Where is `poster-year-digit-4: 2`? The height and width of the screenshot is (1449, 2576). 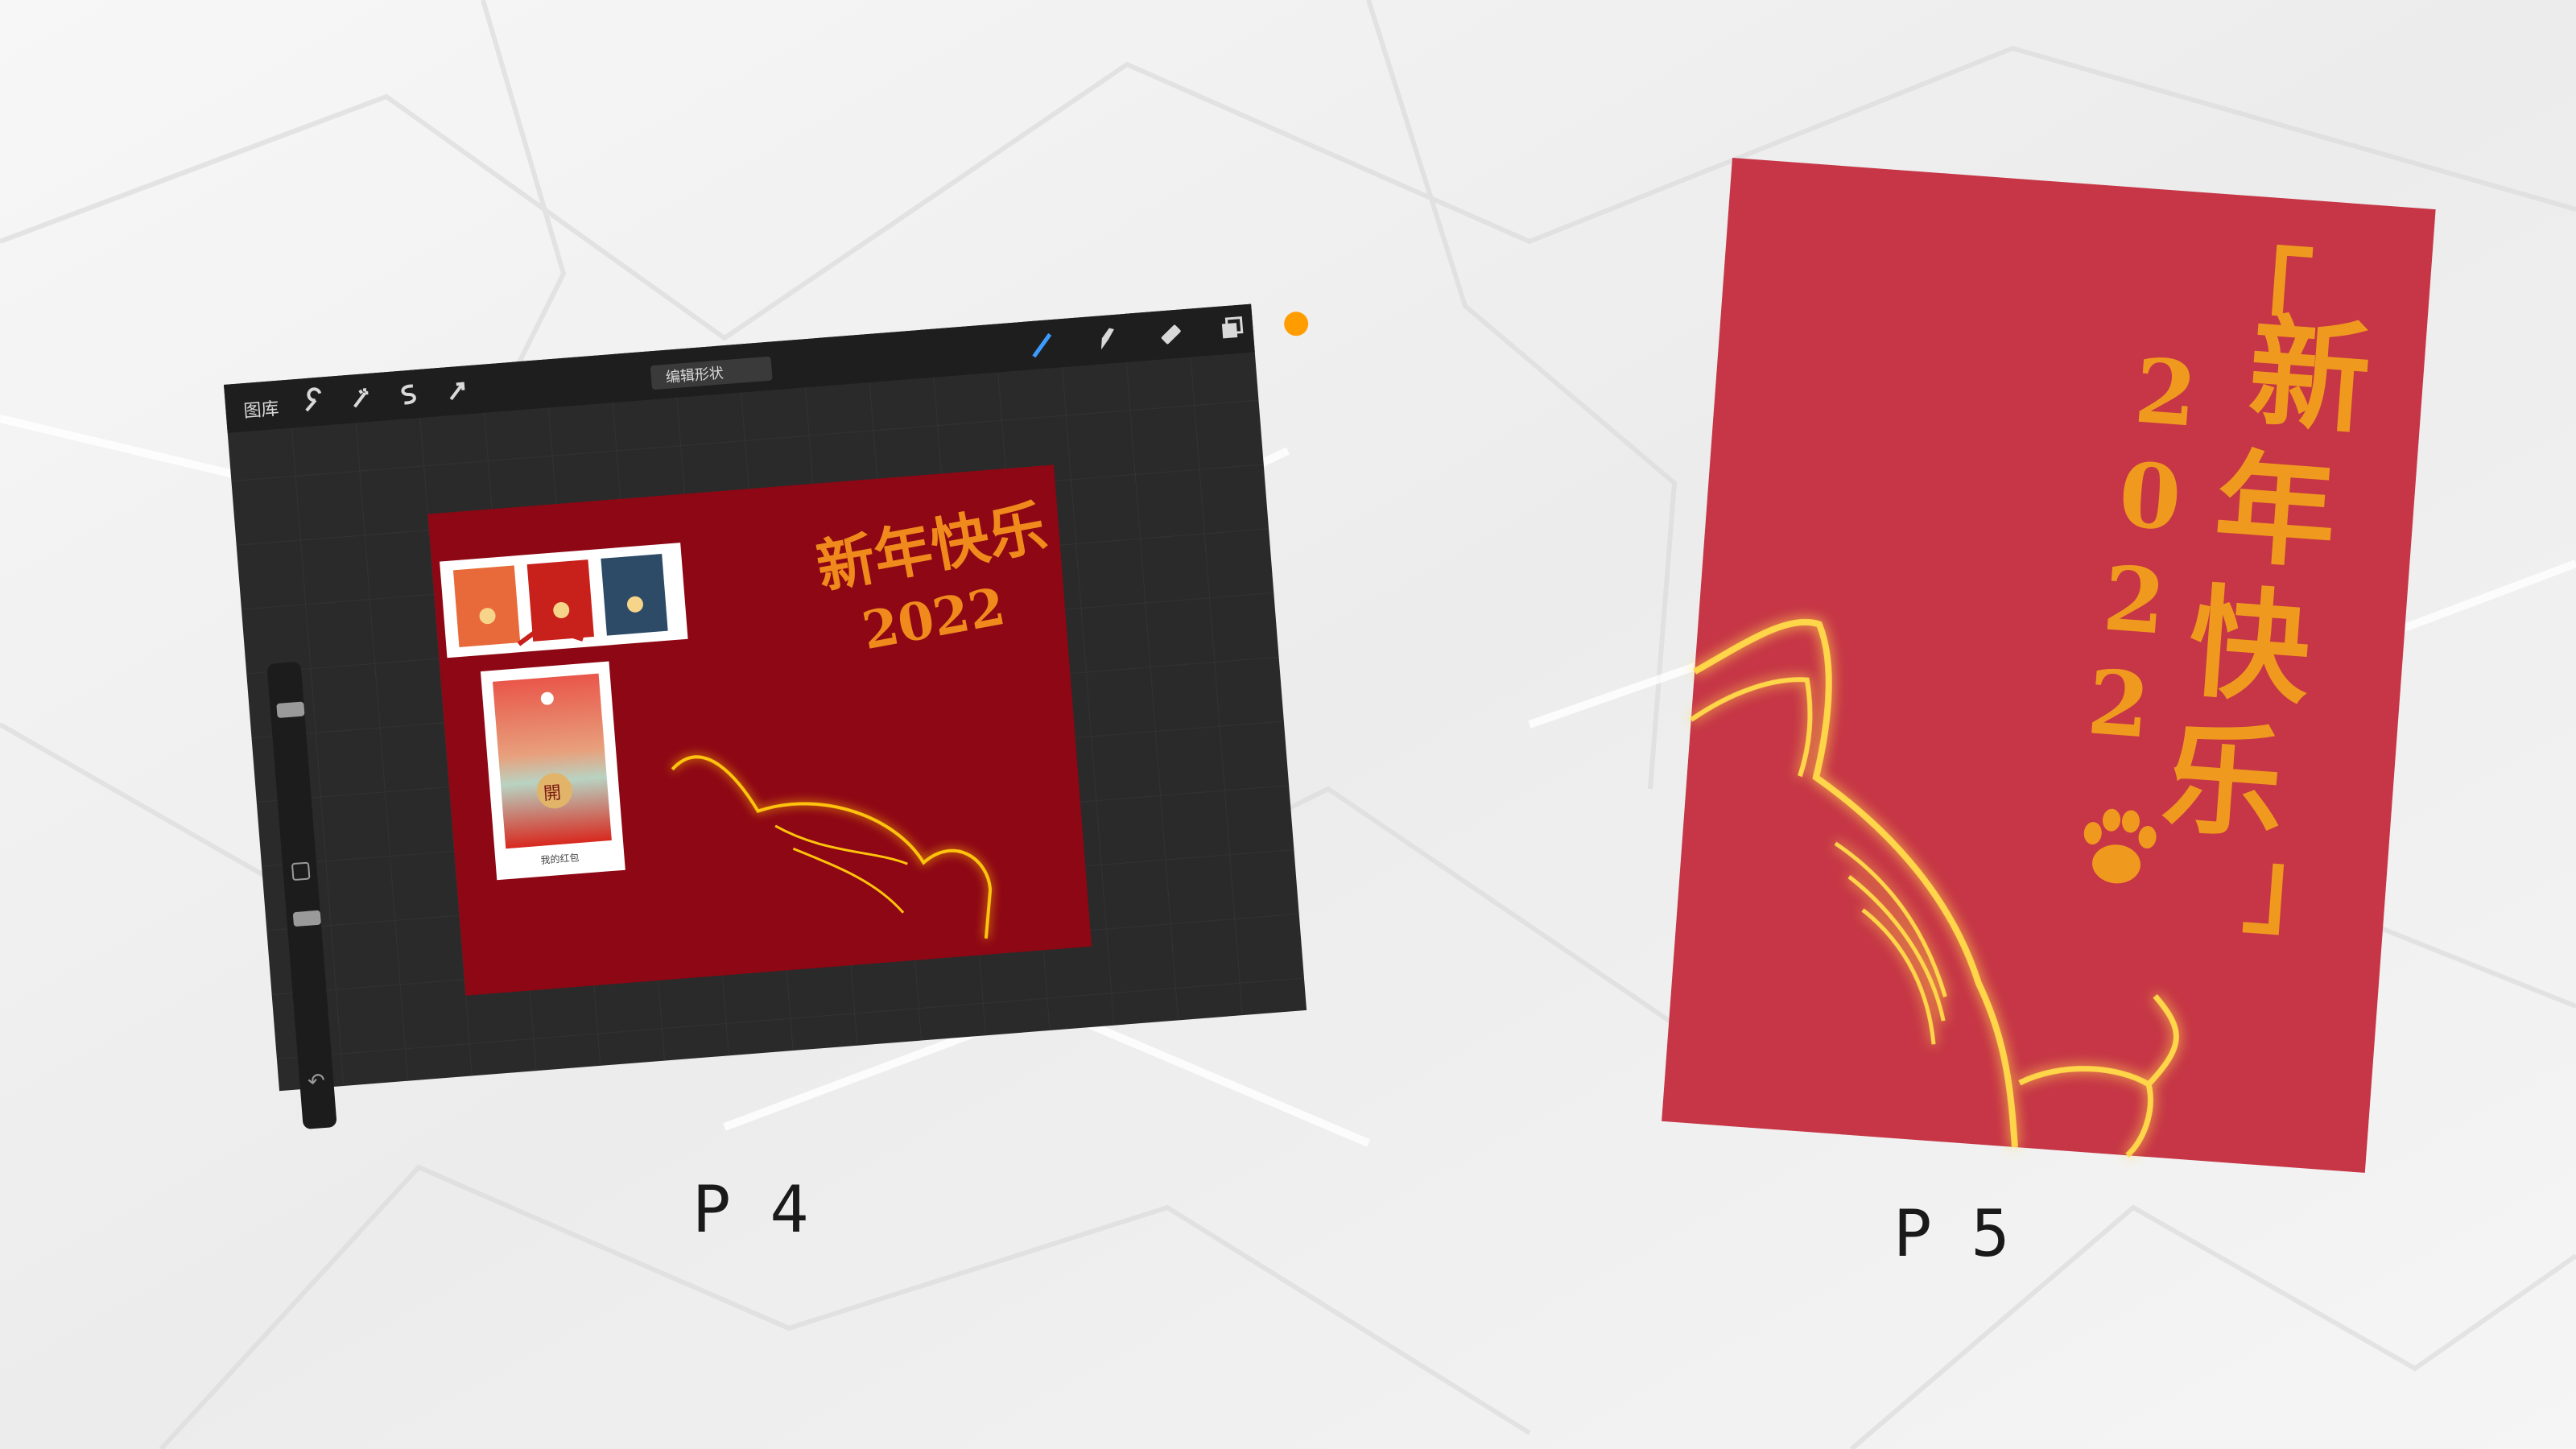 poster-year-digit-4: 2 is located at coordinates (2118, 704).